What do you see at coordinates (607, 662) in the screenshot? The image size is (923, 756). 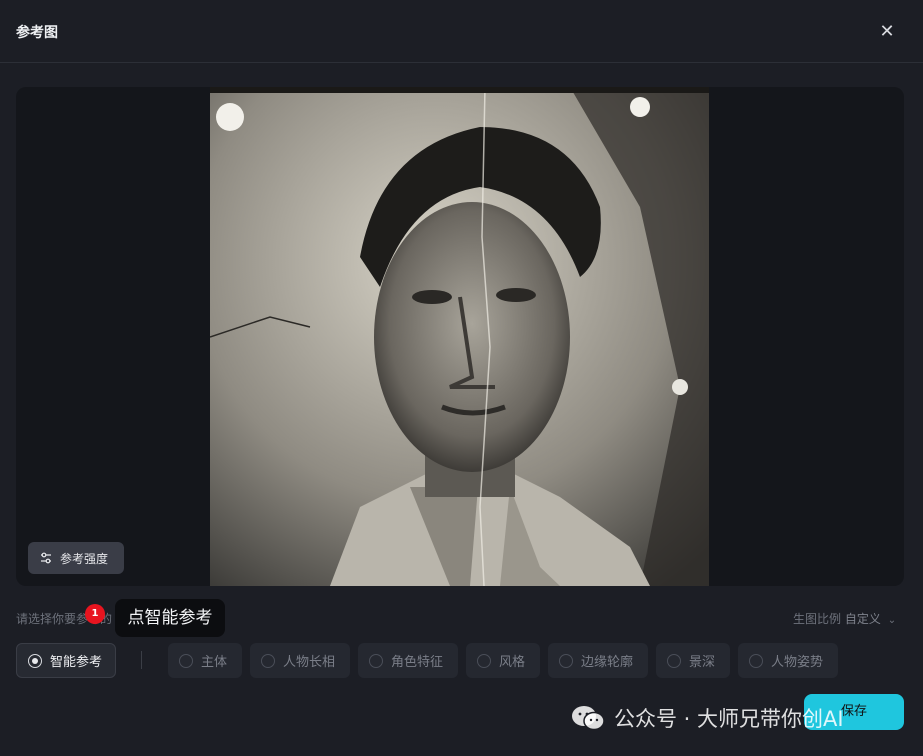 I see `option-label: 边缘轮廓` at bounding box center [607, 662].